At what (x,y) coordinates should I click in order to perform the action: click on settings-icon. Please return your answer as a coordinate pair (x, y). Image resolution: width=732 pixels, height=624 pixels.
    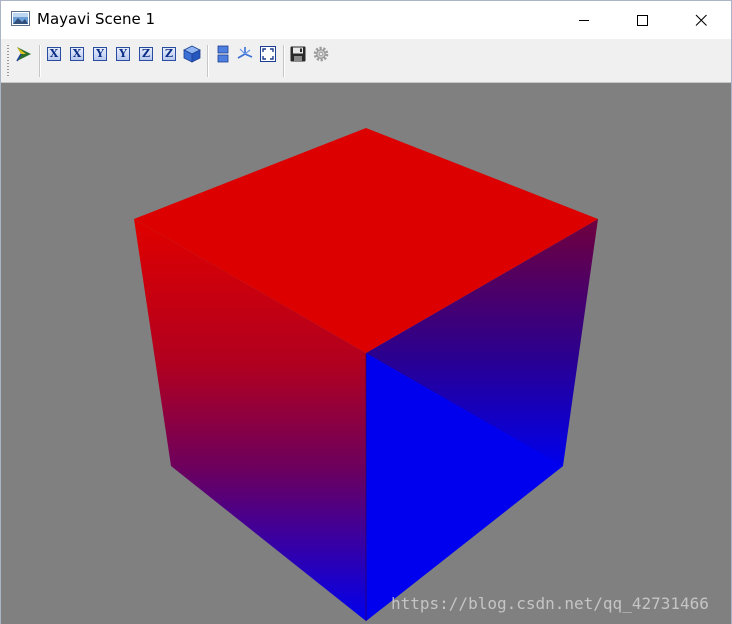
    Looking at the image, I should click on (321, 54).